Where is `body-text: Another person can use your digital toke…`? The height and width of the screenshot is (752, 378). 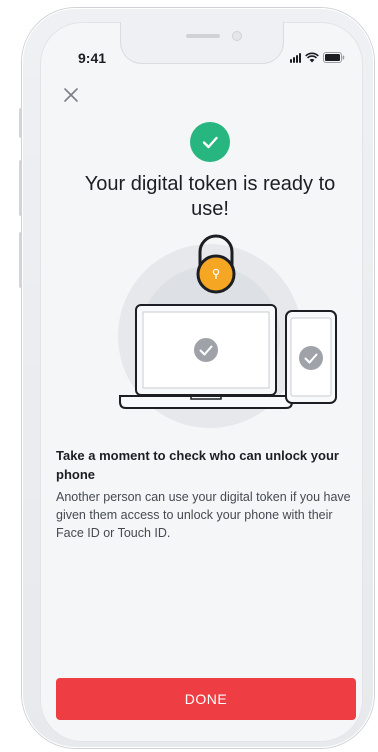 body-text: Another person can use your digital toke… is located at coordinates (203, 515).